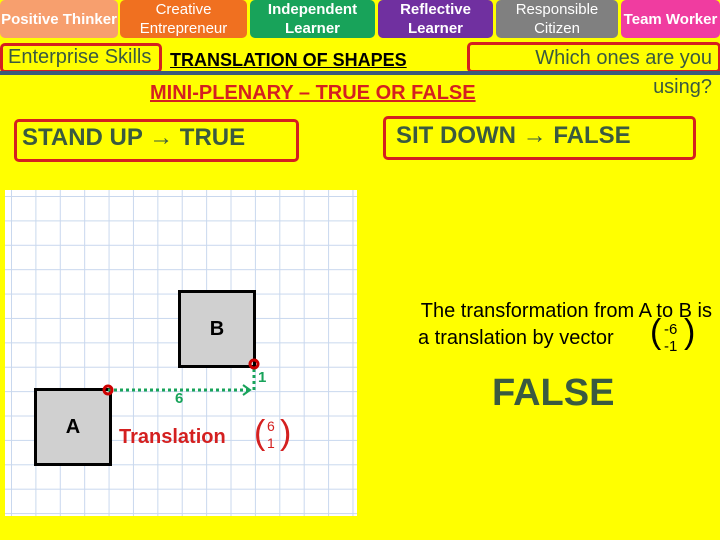  Describe the element at coordinates (671, 329) in the screenshot. I see `vector-top: -6` at that location.